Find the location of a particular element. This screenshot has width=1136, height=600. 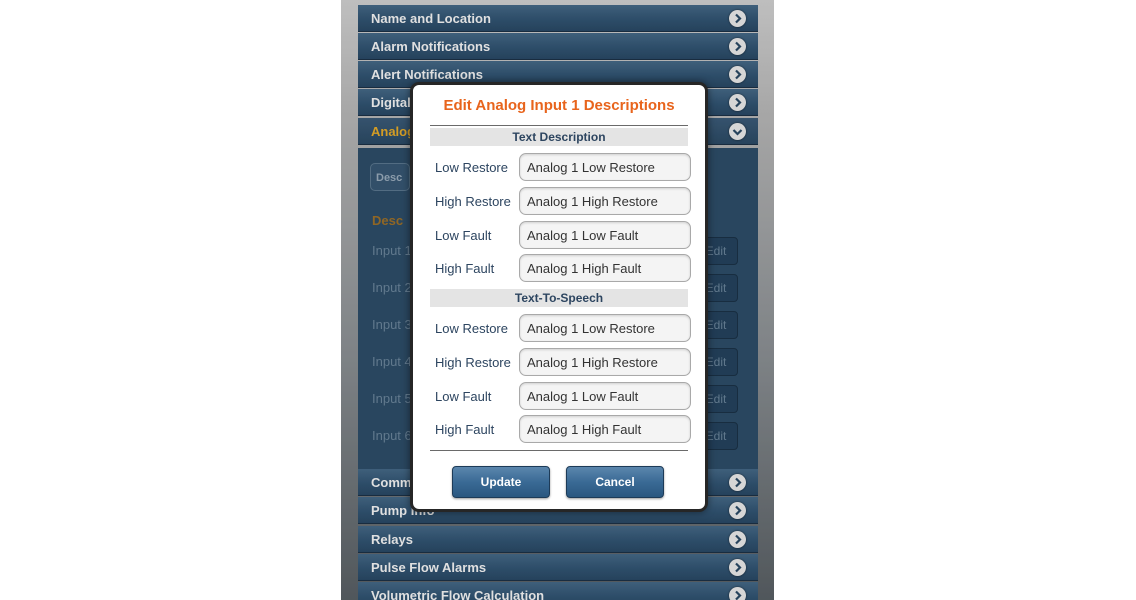

cancel-button: Cancel is located at coordinates (615, 482).